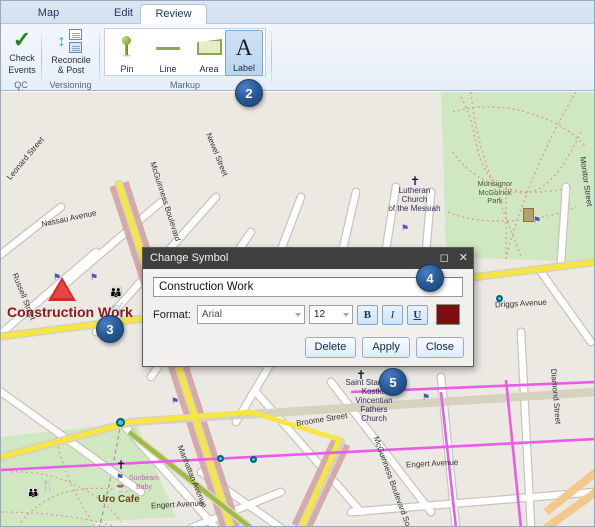 The image size is (595, 527). What do you see at coordinates (168, 69) in the screenshot?
I see `markup-line-label: Line` at bounding box center [168, 69].